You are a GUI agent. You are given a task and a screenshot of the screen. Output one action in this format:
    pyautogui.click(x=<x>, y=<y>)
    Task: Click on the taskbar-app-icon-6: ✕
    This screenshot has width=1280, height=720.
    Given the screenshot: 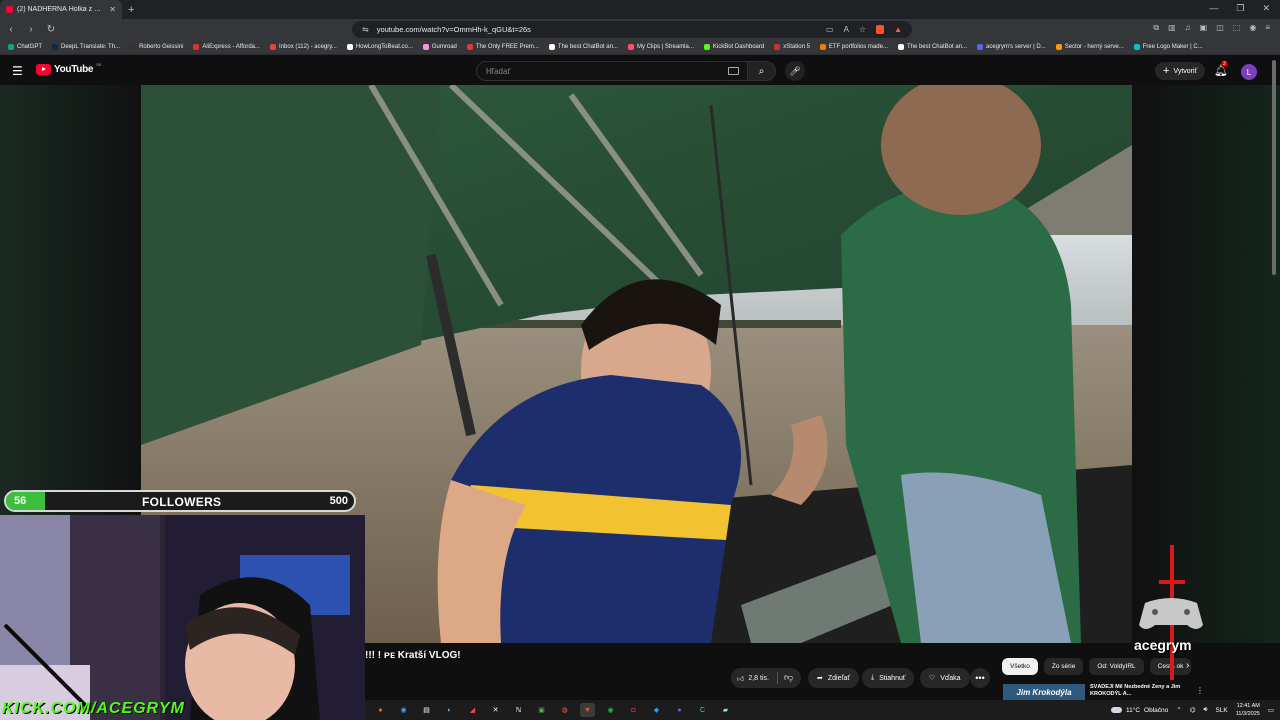 What is the action you would take?
    pyautogui.click(x=495, y=710)
    